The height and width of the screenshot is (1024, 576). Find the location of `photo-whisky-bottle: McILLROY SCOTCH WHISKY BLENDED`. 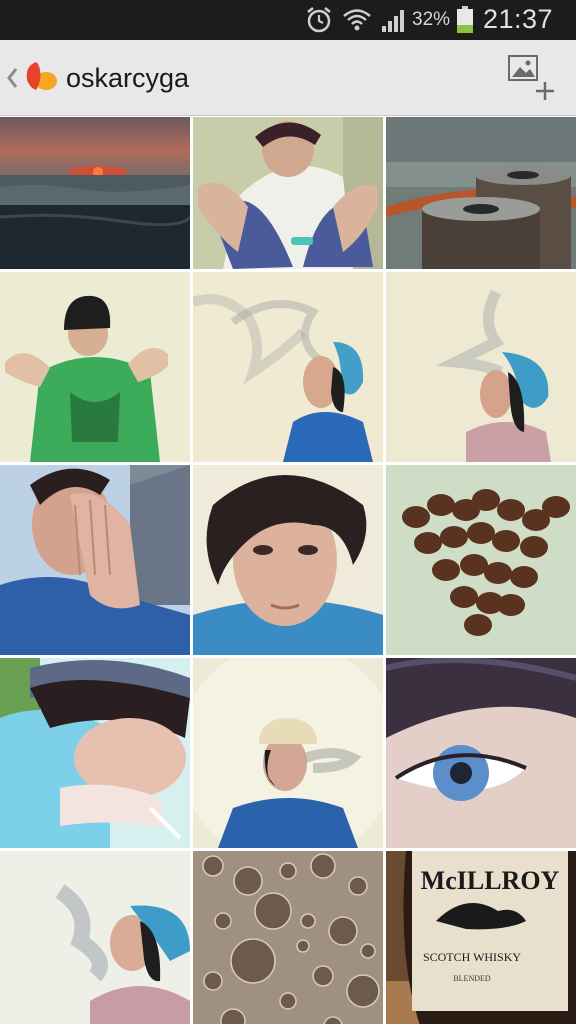

photo-whisky-bottle: McILLROY SCOTCH WHISKY BLENDED is located at coordinates (481, 937).